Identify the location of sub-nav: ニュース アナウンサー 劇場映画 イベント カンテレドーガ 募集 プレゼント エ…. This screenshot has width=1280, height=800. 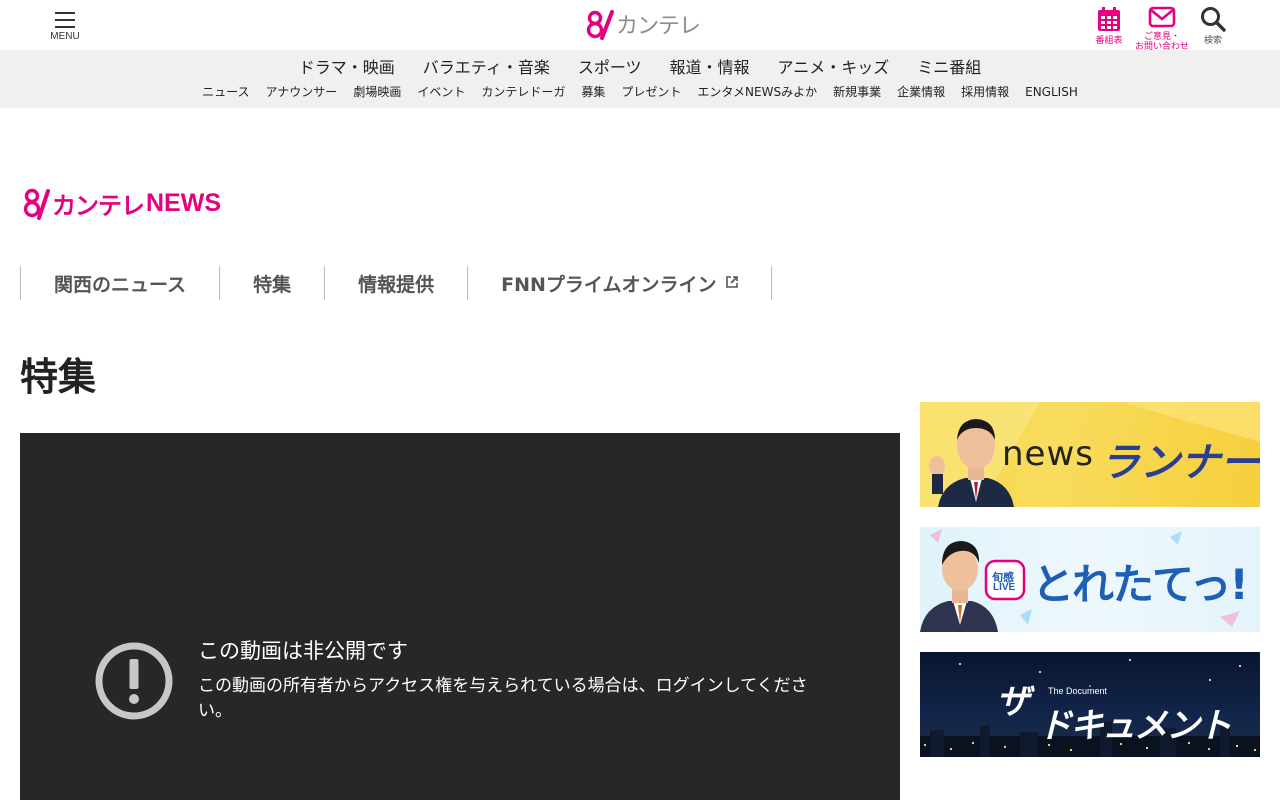
(640, 92).